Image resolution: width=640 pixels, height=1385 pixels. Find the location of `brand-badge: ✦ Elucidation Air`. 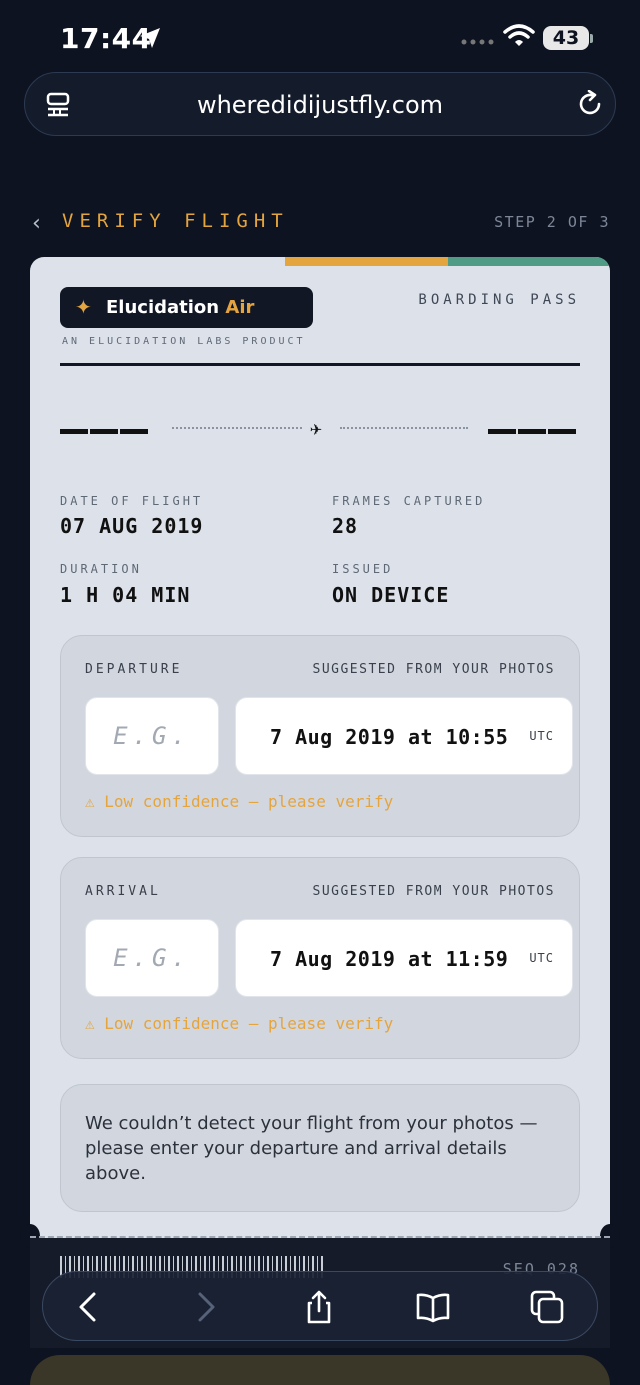

brand-badge: ✦ Elucidation Air is located at coordinates (186, 307).